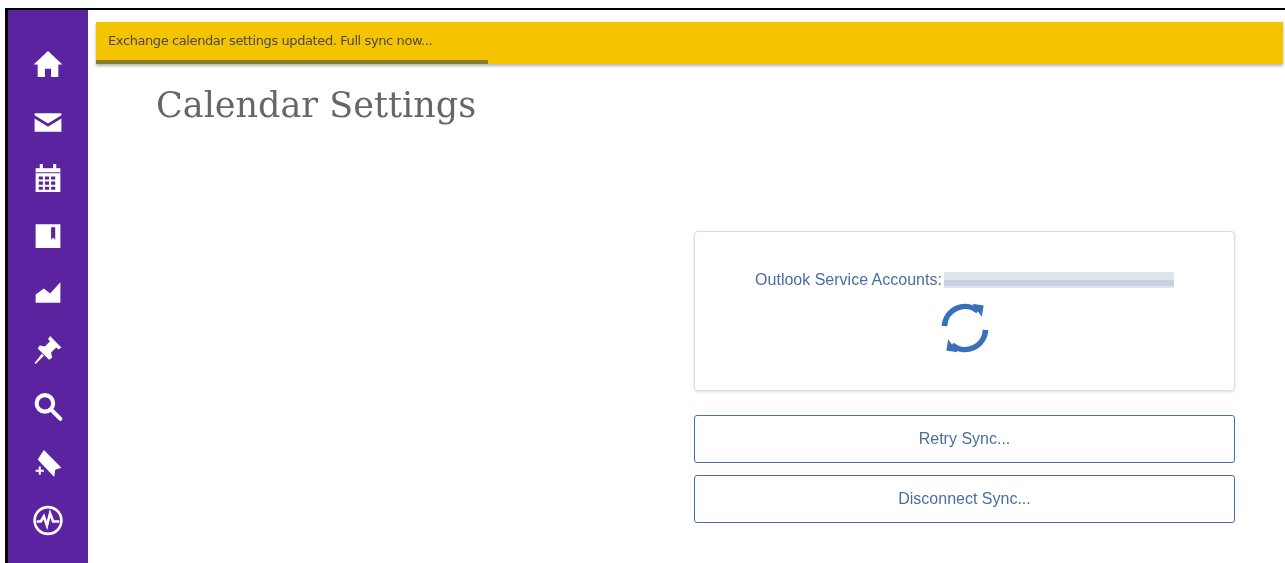 This screenshot has width=1285, height=563. I want to click on page-title: Calendar Settings, so click(317, 105).